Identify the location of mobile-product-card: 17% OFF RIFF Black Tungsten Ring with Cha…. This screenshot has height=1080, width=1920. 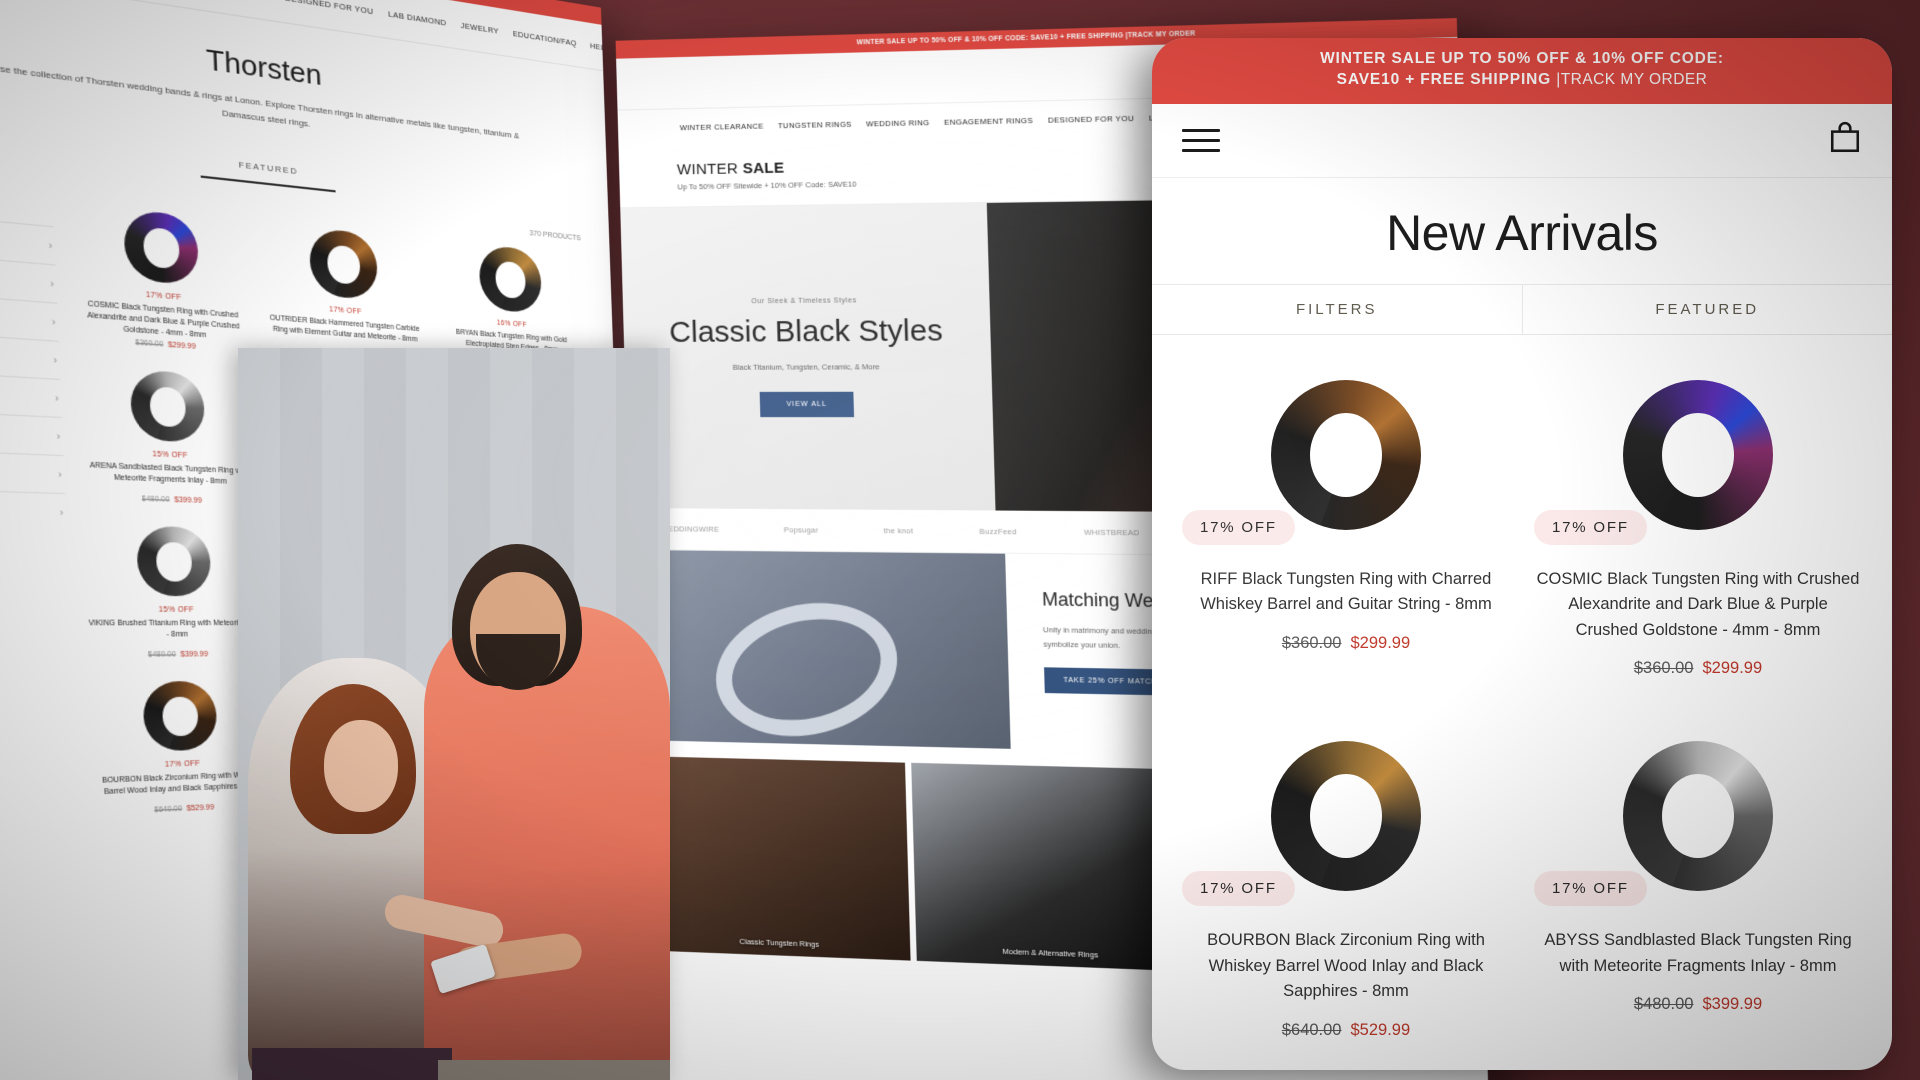
(1346, 524).